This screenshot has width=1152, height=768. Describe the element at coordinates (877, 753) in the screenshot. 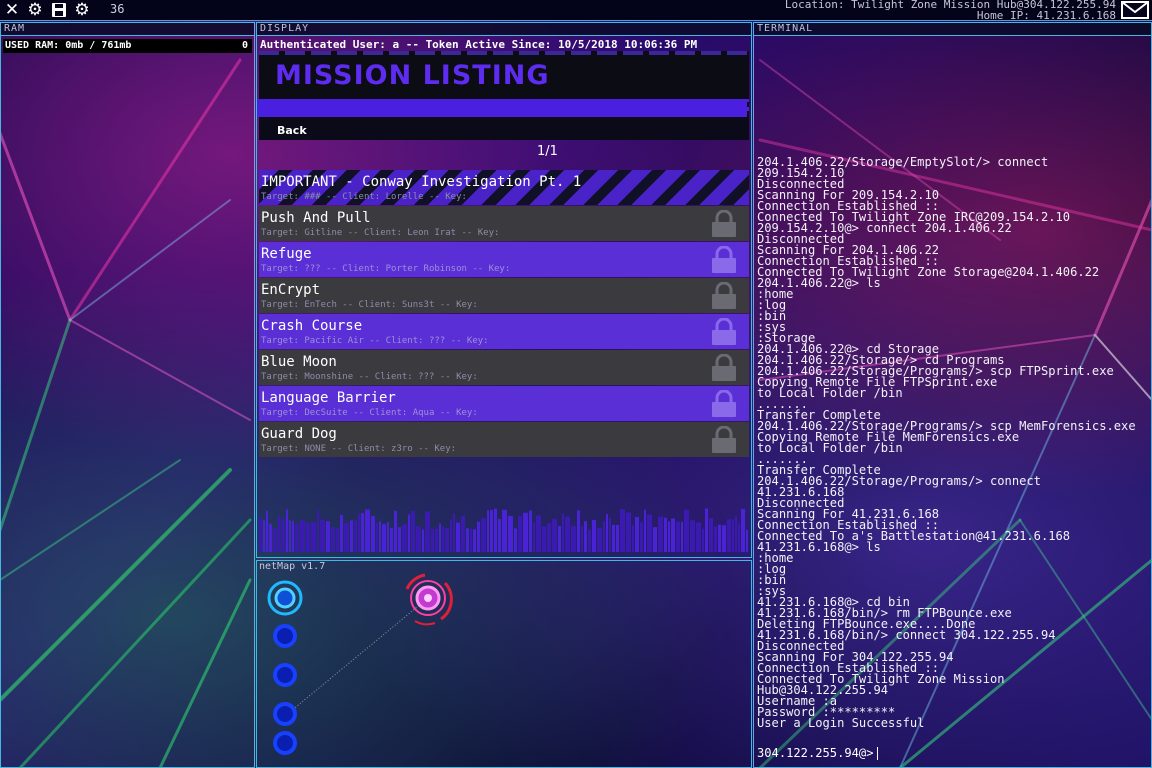

I see `text-cursor` at that location.